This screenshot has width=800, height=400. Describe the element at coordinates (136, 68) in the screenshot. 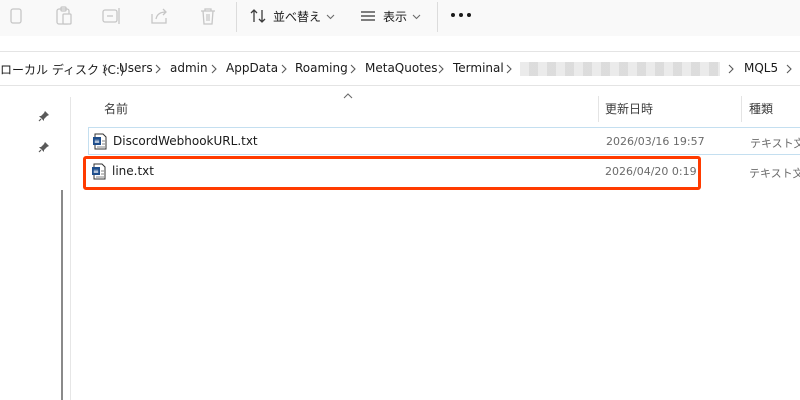

I see `breadcrumb-users: Users` at that location.